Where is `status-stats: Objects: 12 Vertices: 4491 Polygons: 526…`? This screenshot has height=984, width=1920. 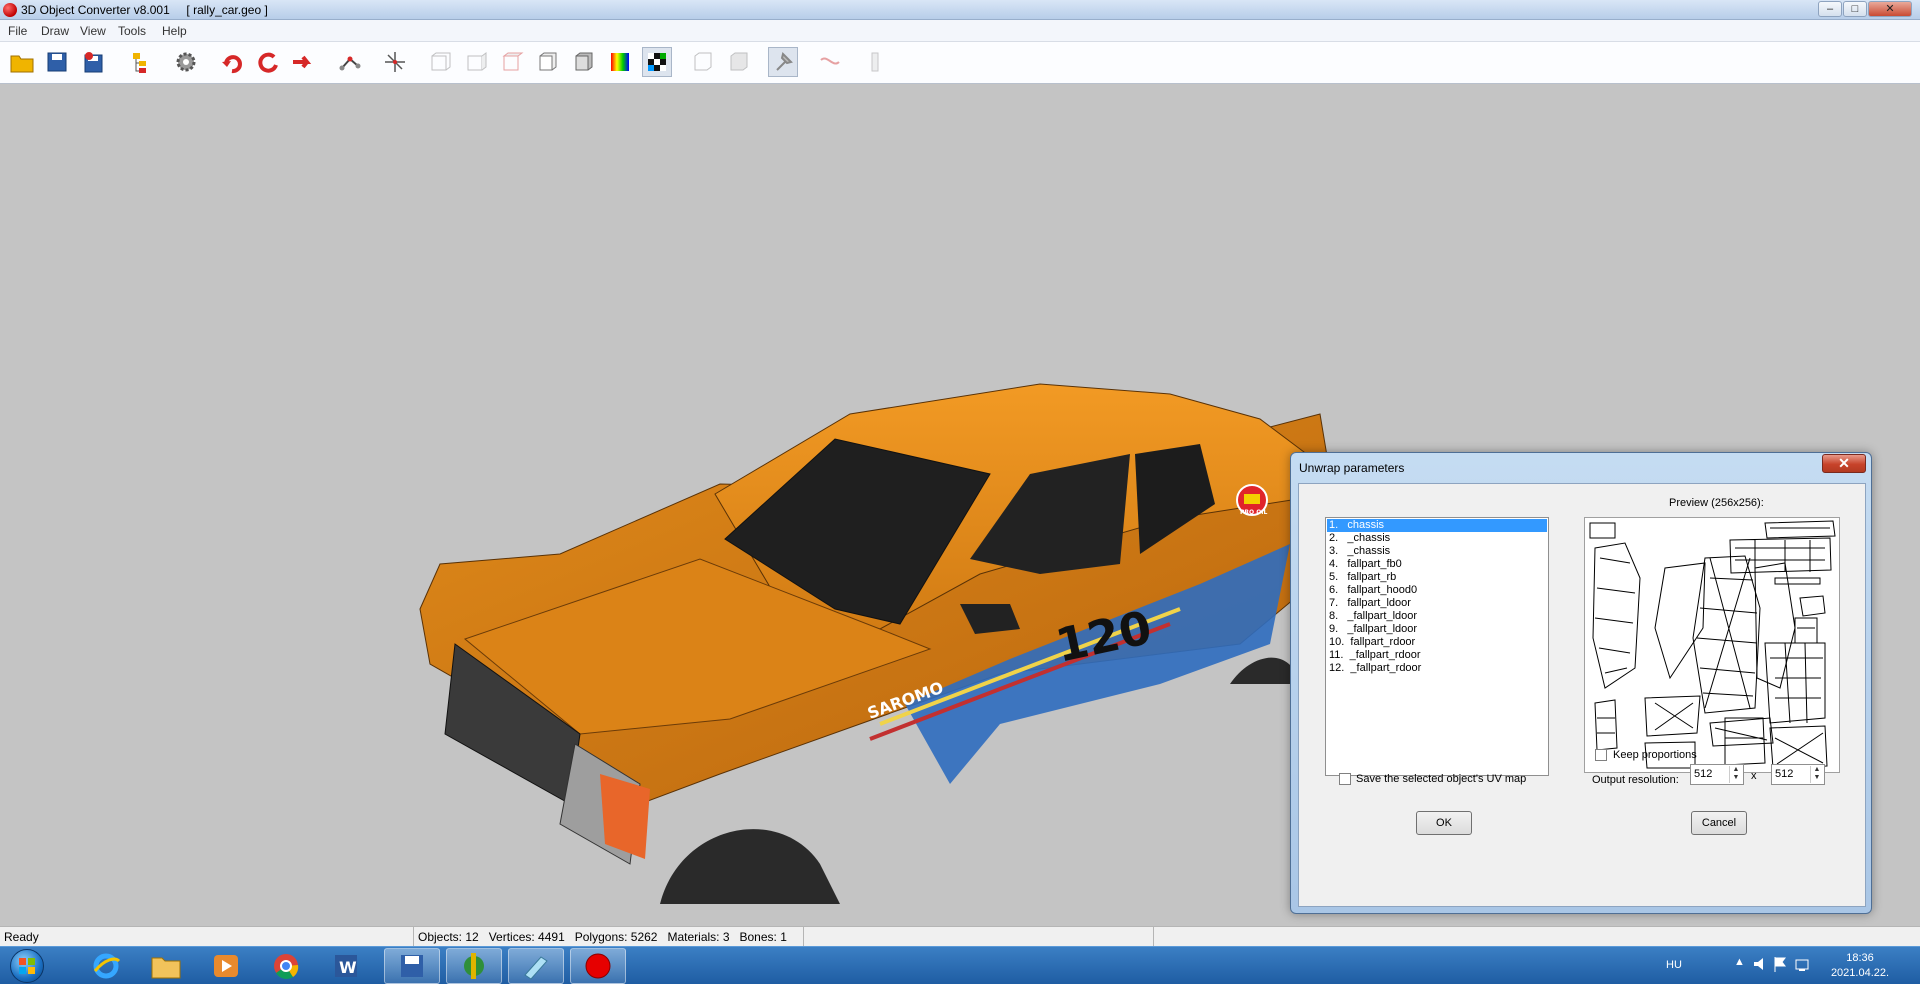
status-stats: Objects: 12 Vertices: 4491 Polygons: 526… is located at coordinates (608, 936).